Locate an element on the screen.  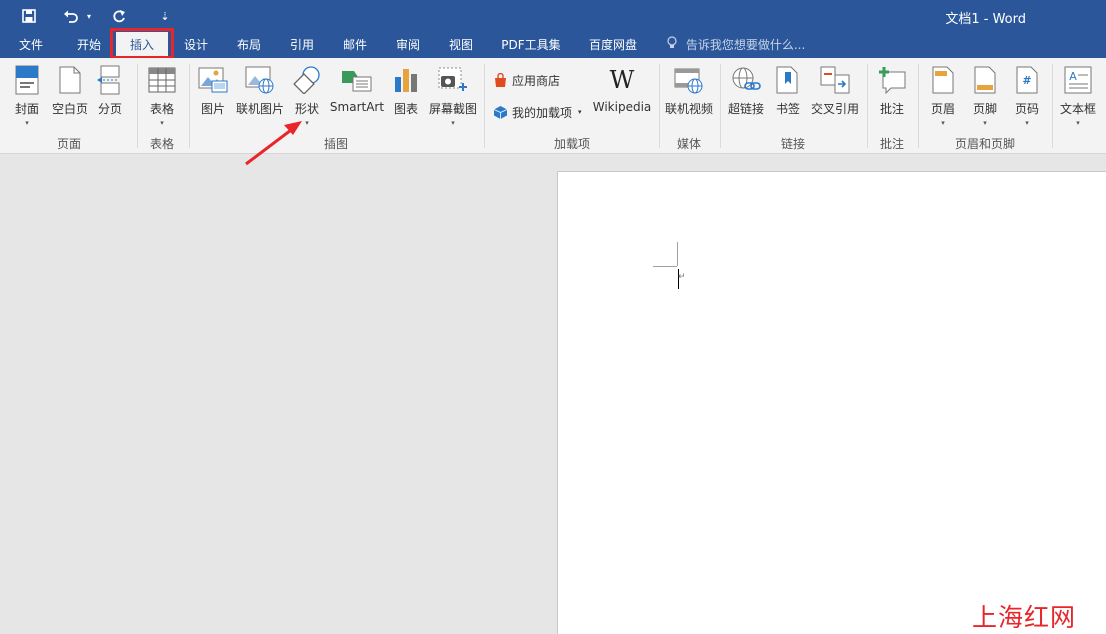
my-addins-button: 我的加载项 ▾ is located at coordinates (537, 112).